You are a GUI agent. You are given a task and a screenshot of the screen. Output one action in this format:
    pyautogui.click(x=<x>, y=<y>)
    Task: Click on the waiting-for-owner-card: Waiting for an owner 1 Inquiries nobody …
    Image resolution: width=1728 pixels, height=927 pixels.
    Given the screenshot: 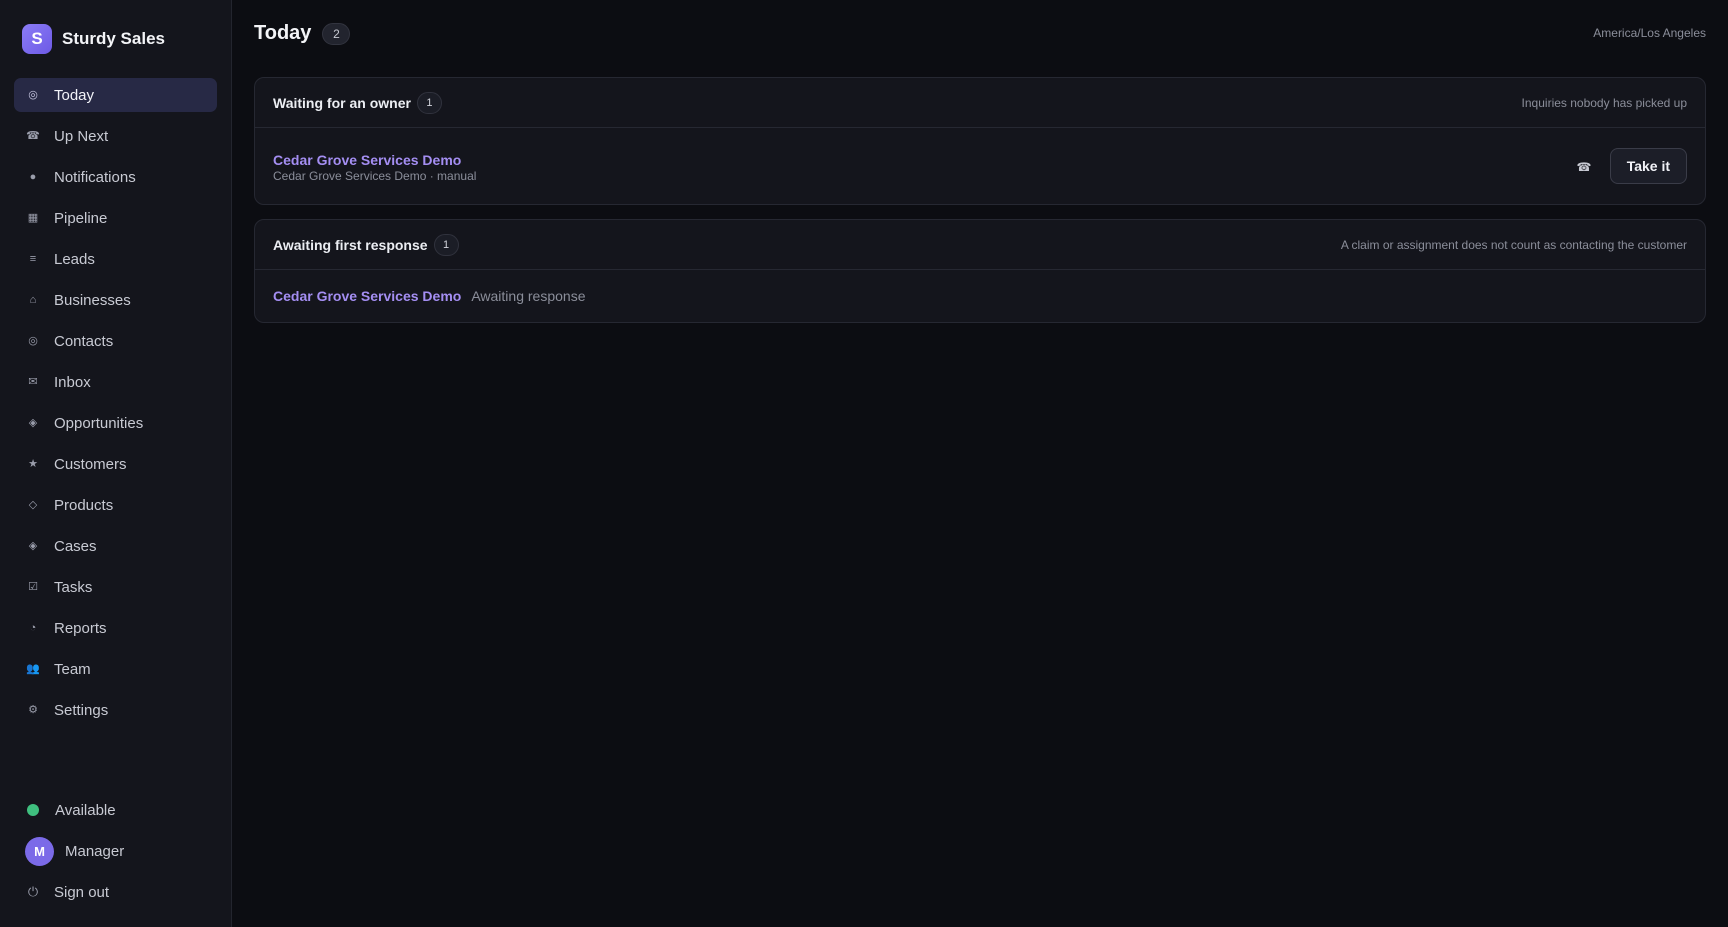 What is the action you would take?
    pyautogui.click(x=980, y=141)
    